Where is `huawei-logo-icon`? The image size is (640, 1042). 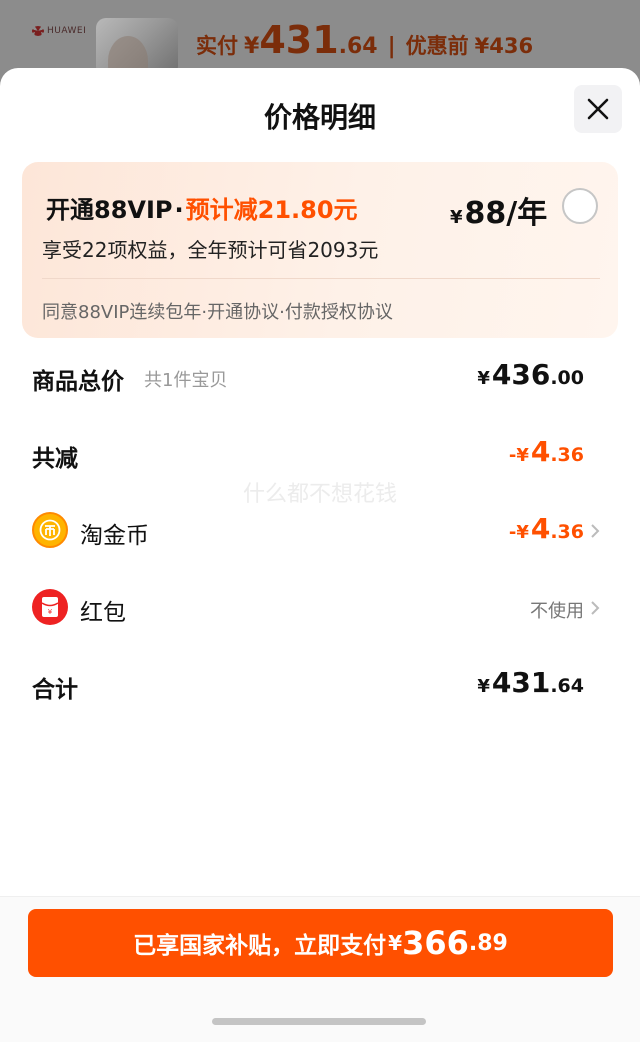 huawei-logo-icon is located at coordinates (38, 31).